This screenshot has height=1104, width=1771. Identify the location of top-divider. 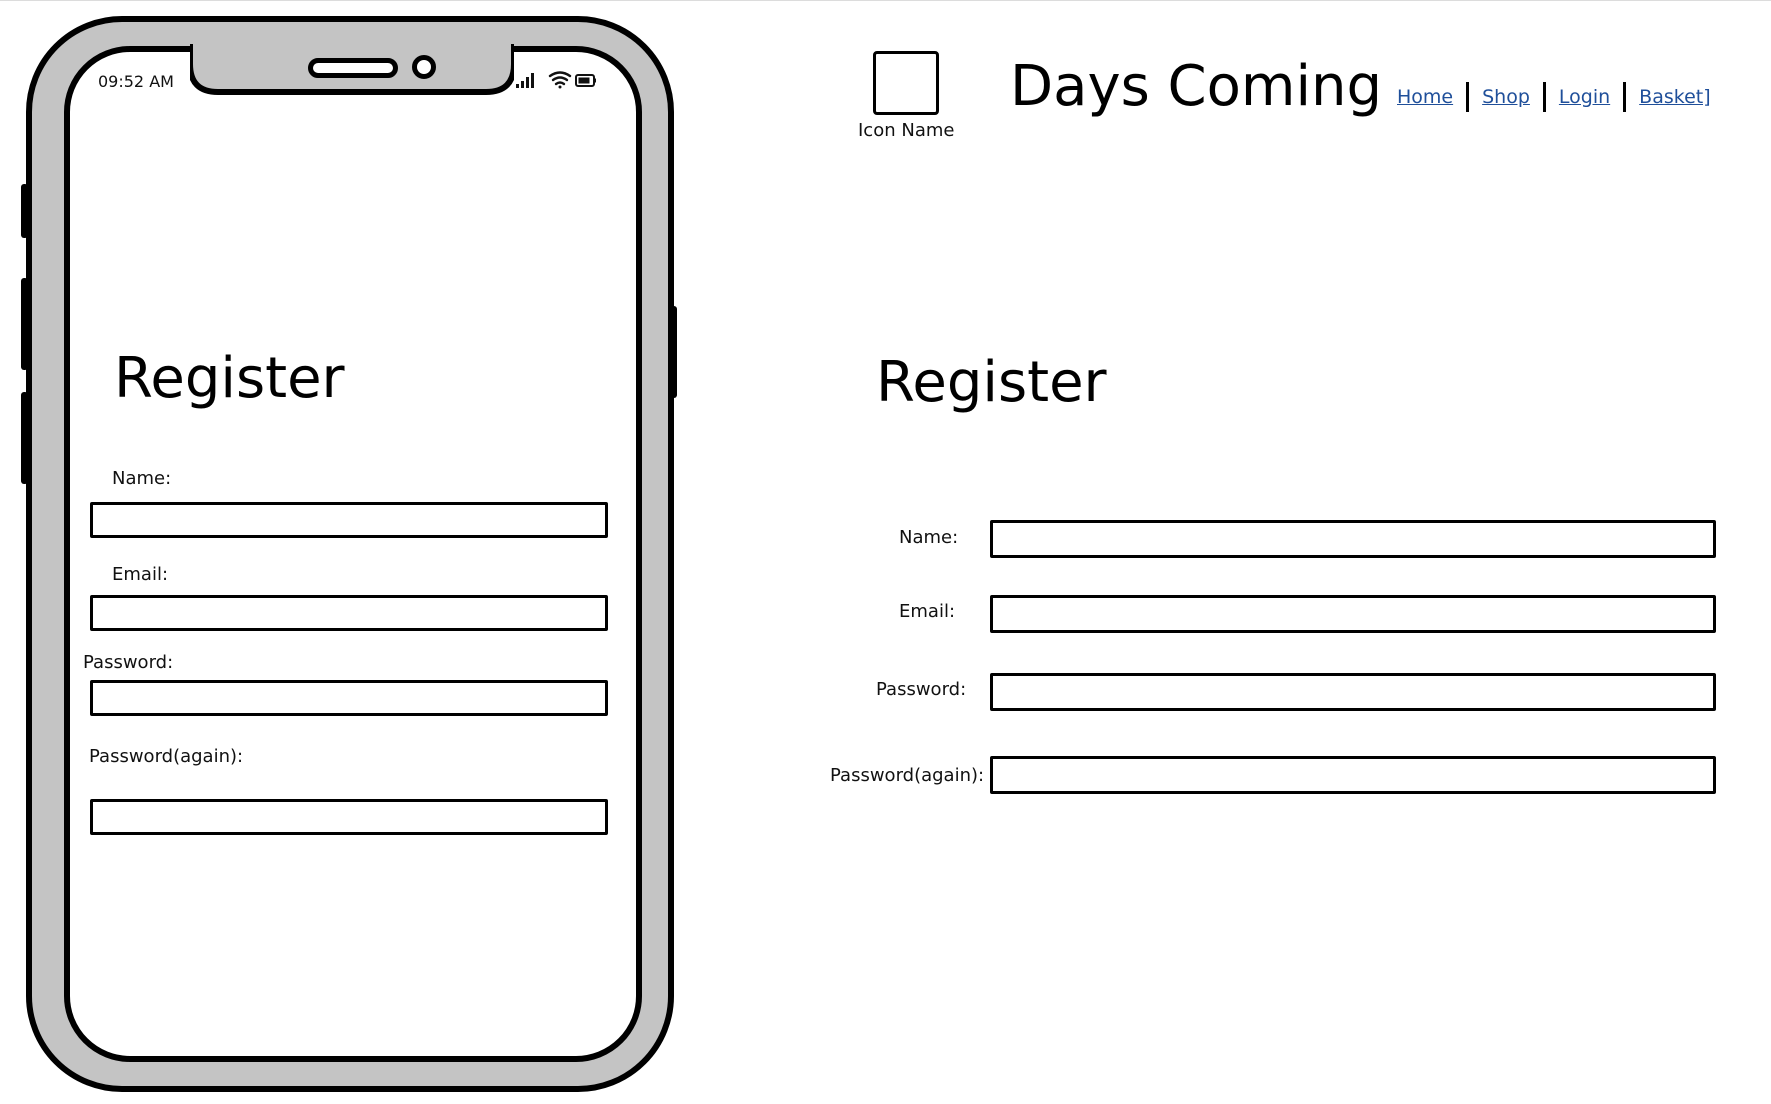
(885, 0).